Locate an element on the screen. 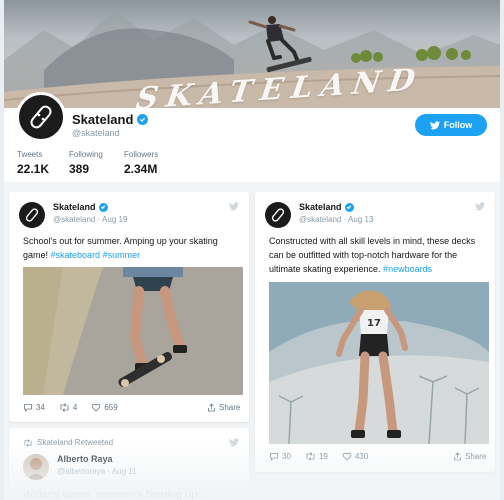 This screenshot has height=500, width=504. tweet-photo: 17 is located at coordinates (379, 363).